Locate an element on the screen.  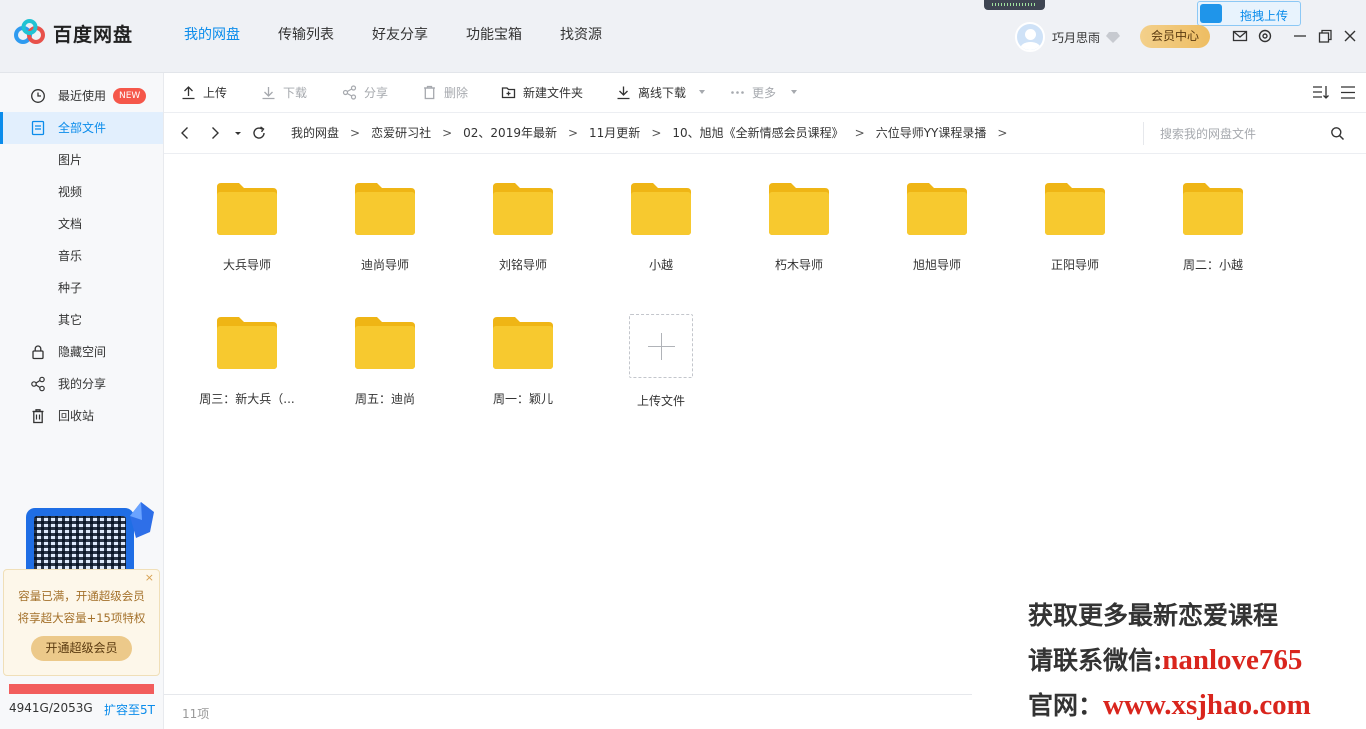
plus-icon is located at coordinates (661, 346).